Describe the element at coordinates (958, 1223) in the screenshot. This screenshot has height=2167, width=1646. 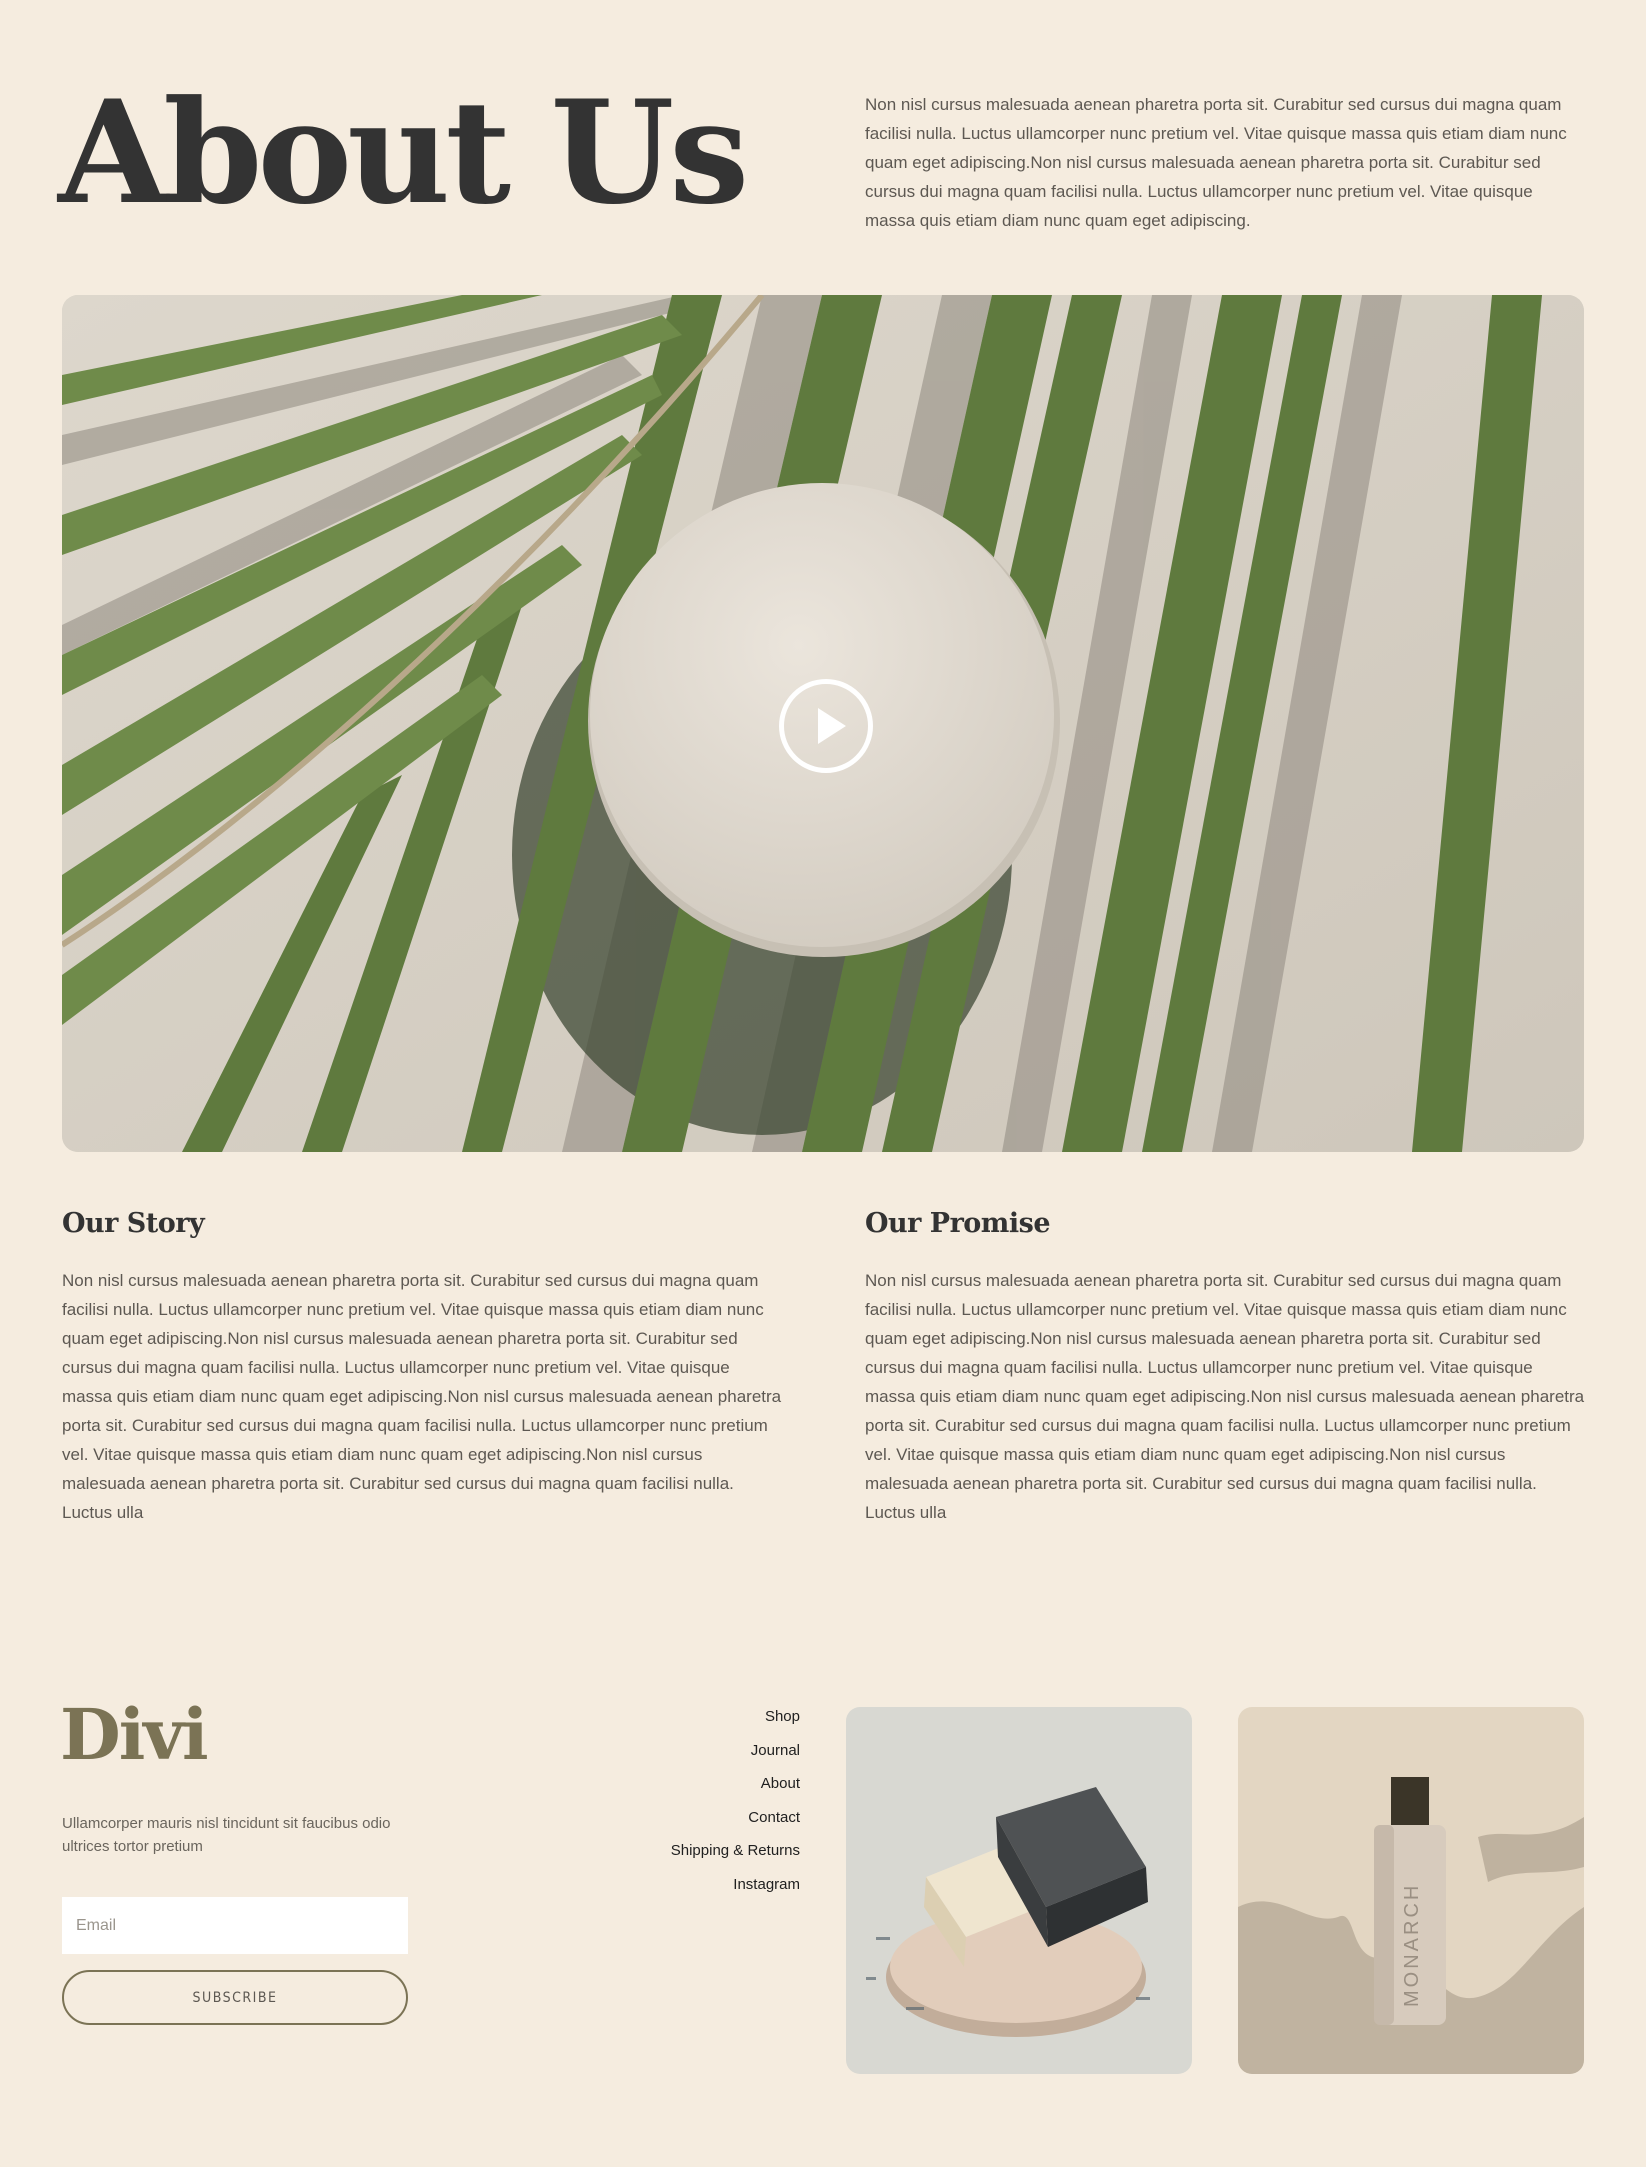
I see `our-promise-heading: Our Promise` at that location.